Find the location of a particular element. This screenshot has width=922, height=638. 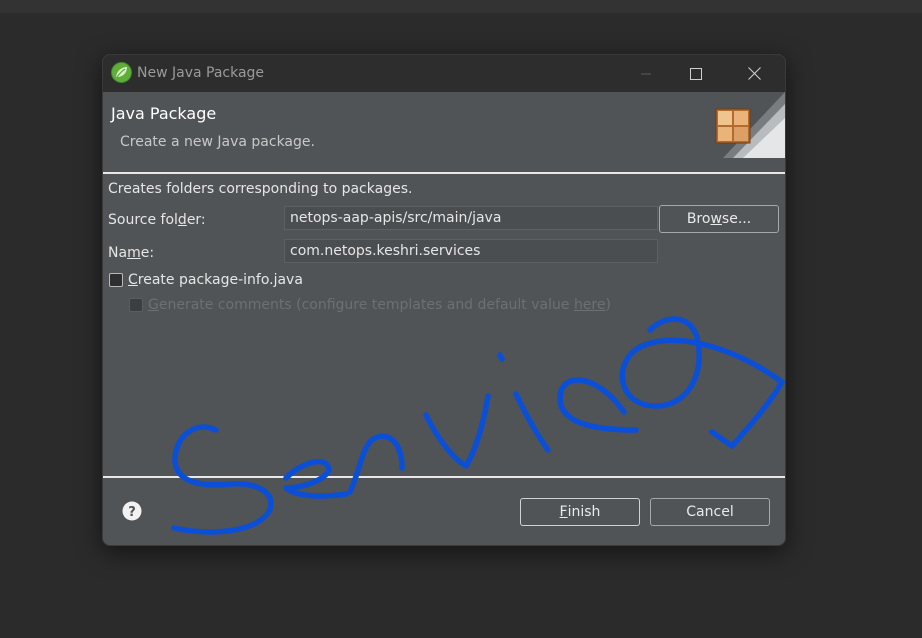

banner-title: Java Package is located at coordinates (164, 113).